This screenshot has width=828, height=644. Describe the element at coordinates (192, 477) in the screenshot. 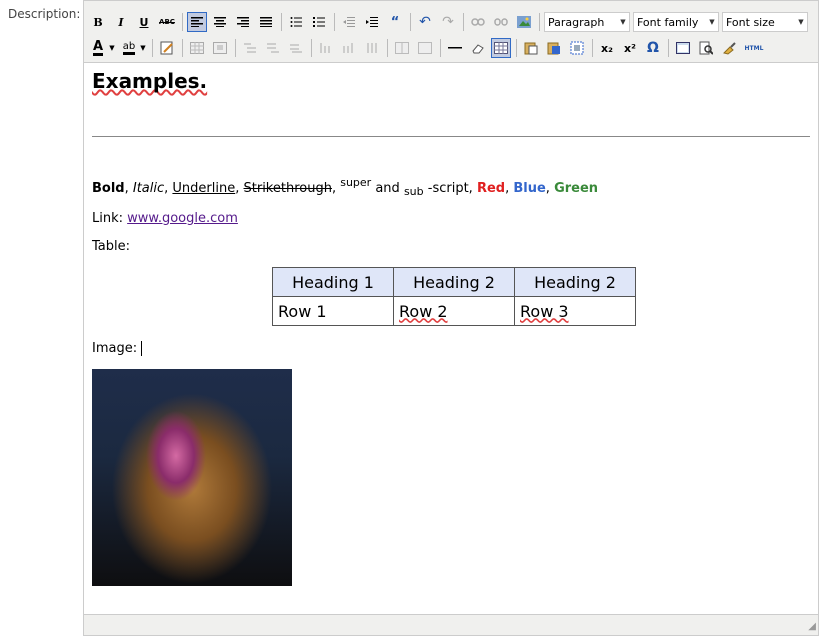

I see `lion-image` at that location.